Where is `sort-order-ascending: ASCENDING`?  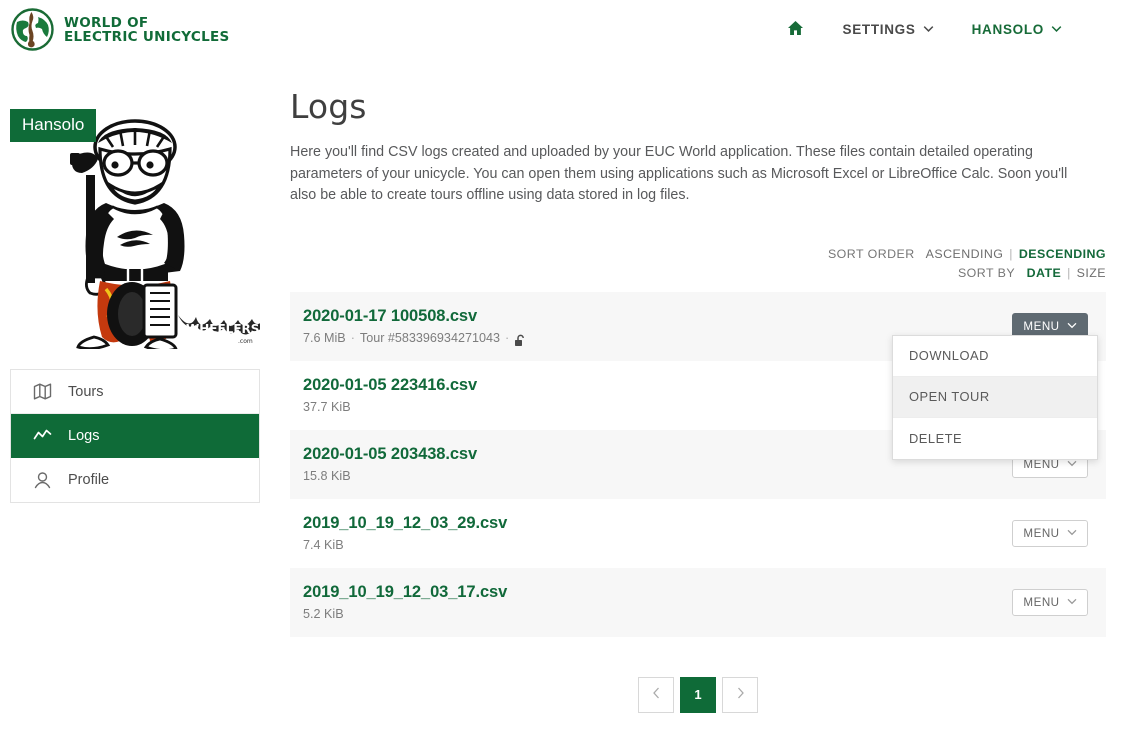 sort-order-ascending: ASCENDING is located at coordinates (965, 254).